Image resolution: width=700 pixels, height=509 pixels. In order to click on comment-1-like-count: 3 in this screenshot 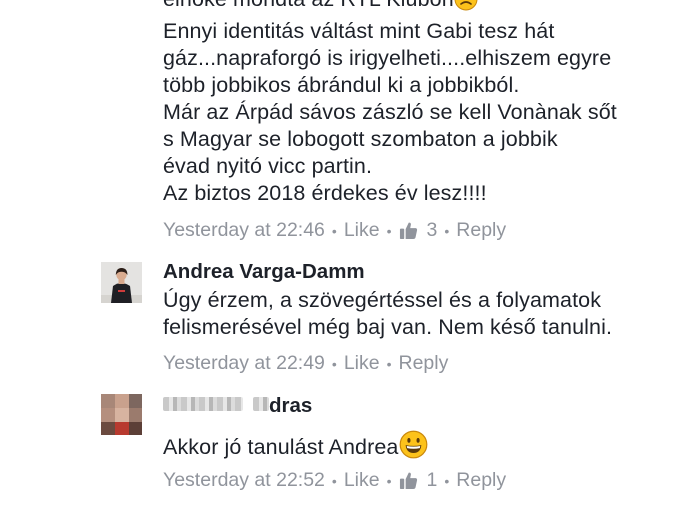, I will do `click(432, 230)`.